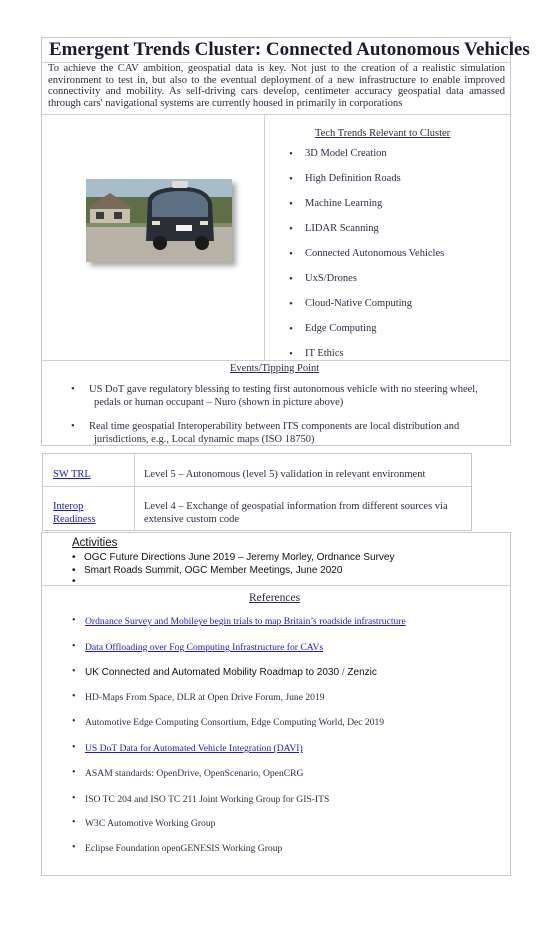 Image resolution: width=551 pixels, height=949 pixels. Describe the element at coordinates (150, 823) in the screenshot. I see `reference-text: W3C Automotive Working Group` at that location.